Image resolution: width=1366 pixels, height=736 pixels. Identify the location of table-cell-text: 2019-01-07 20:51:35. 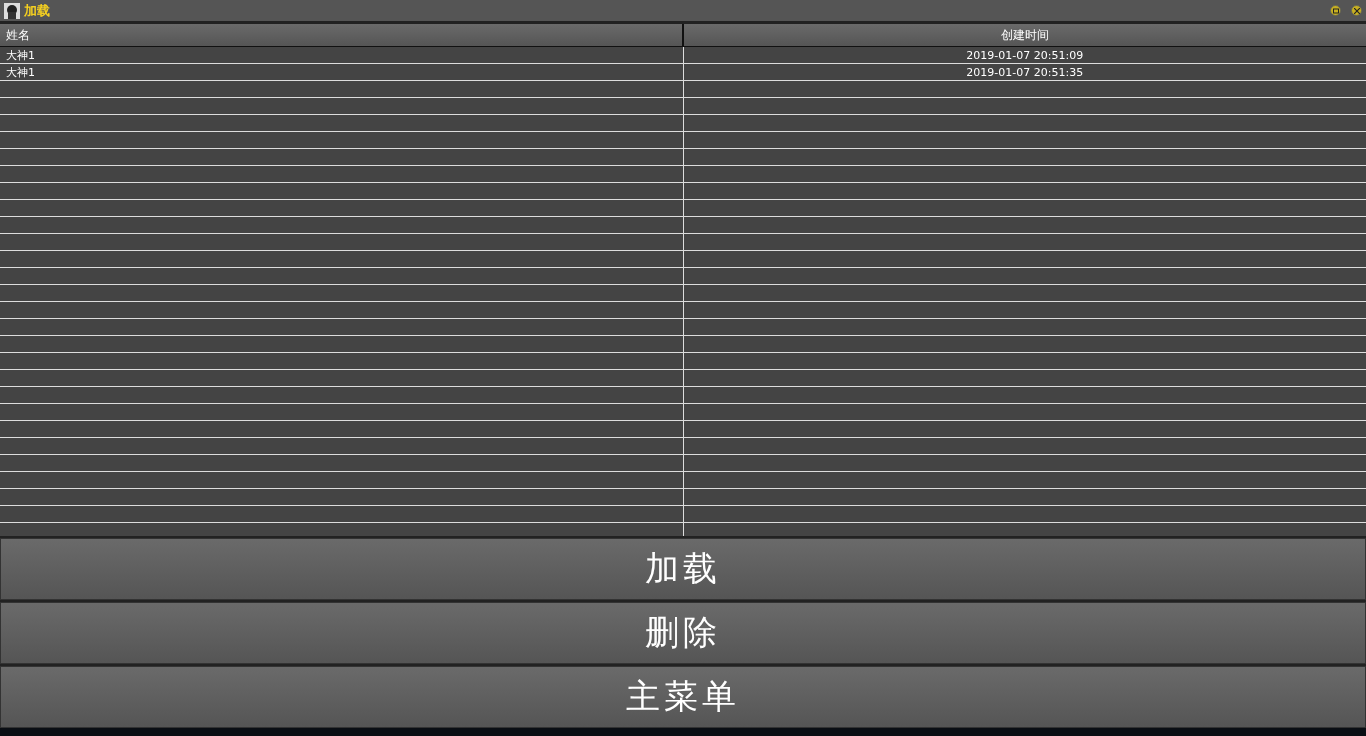
(1025, 72).